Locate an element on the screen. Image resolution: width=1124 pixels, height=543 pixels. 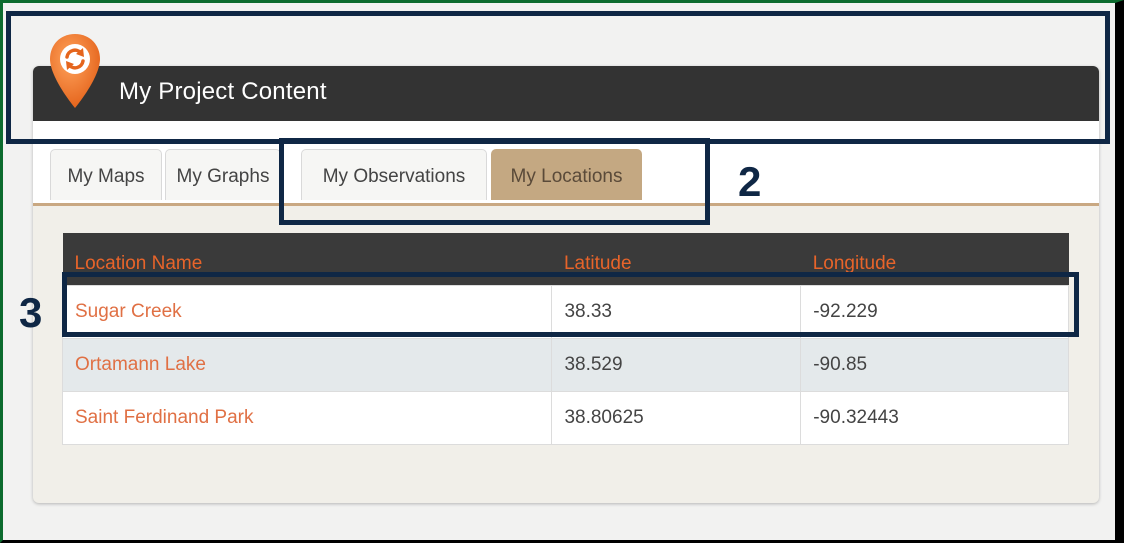
latitude-cell: 38.529 is located at coordinates (676, 364).